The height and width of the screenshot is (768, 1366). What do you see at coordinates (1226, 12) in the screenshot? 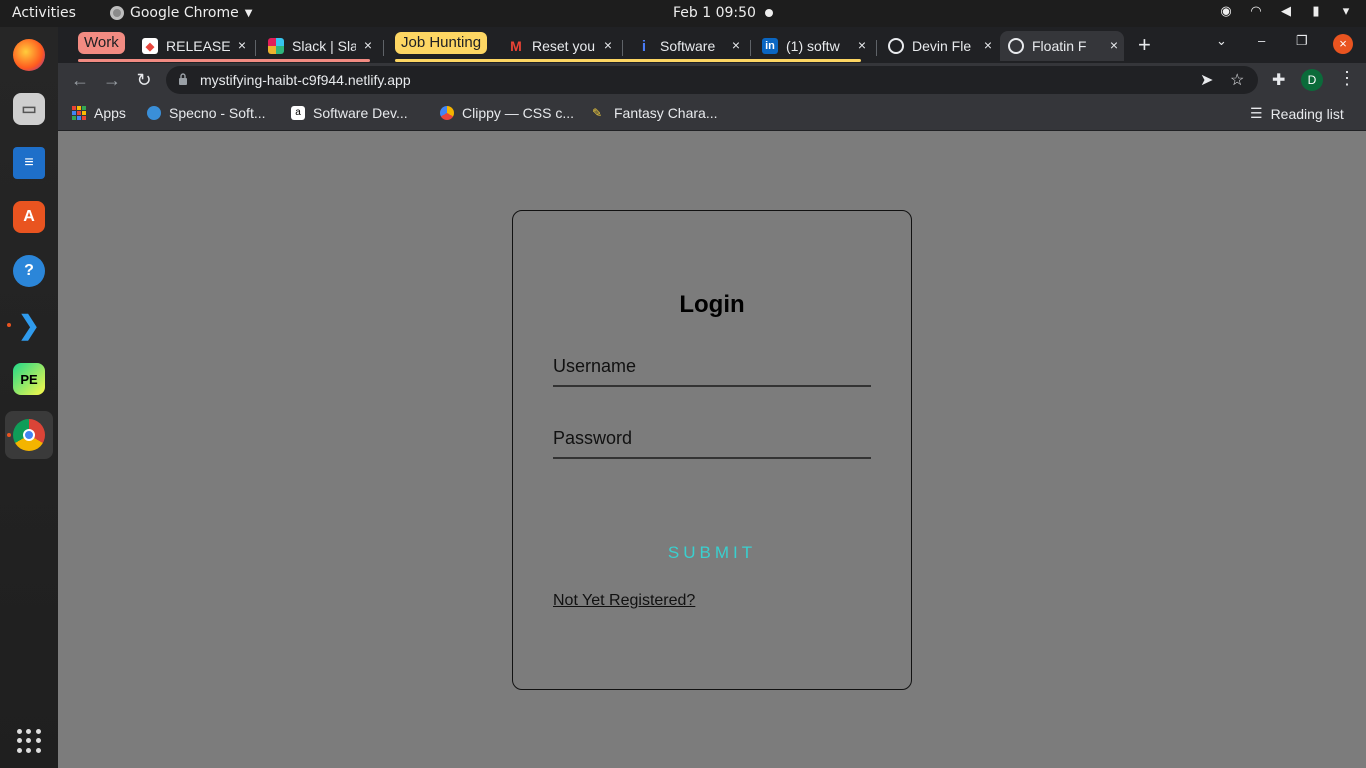
I see `discord-icon: ◉` at bounding box center [1226, 12].